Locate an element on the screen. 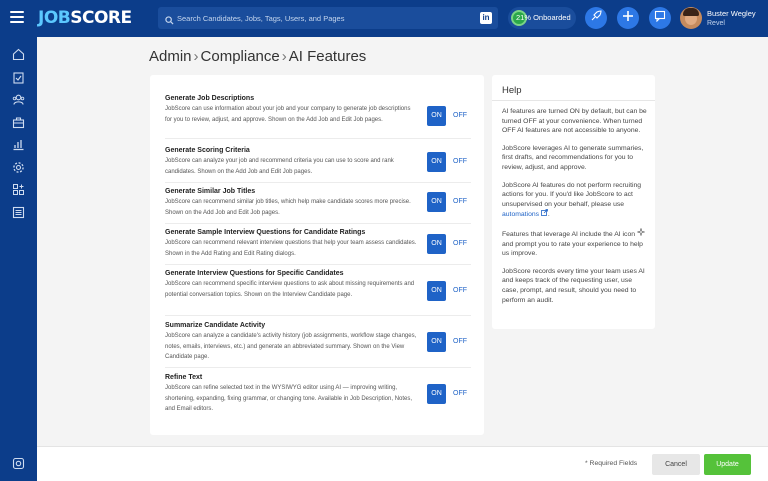  user-org: Revel is located at coordinates (716, 23).